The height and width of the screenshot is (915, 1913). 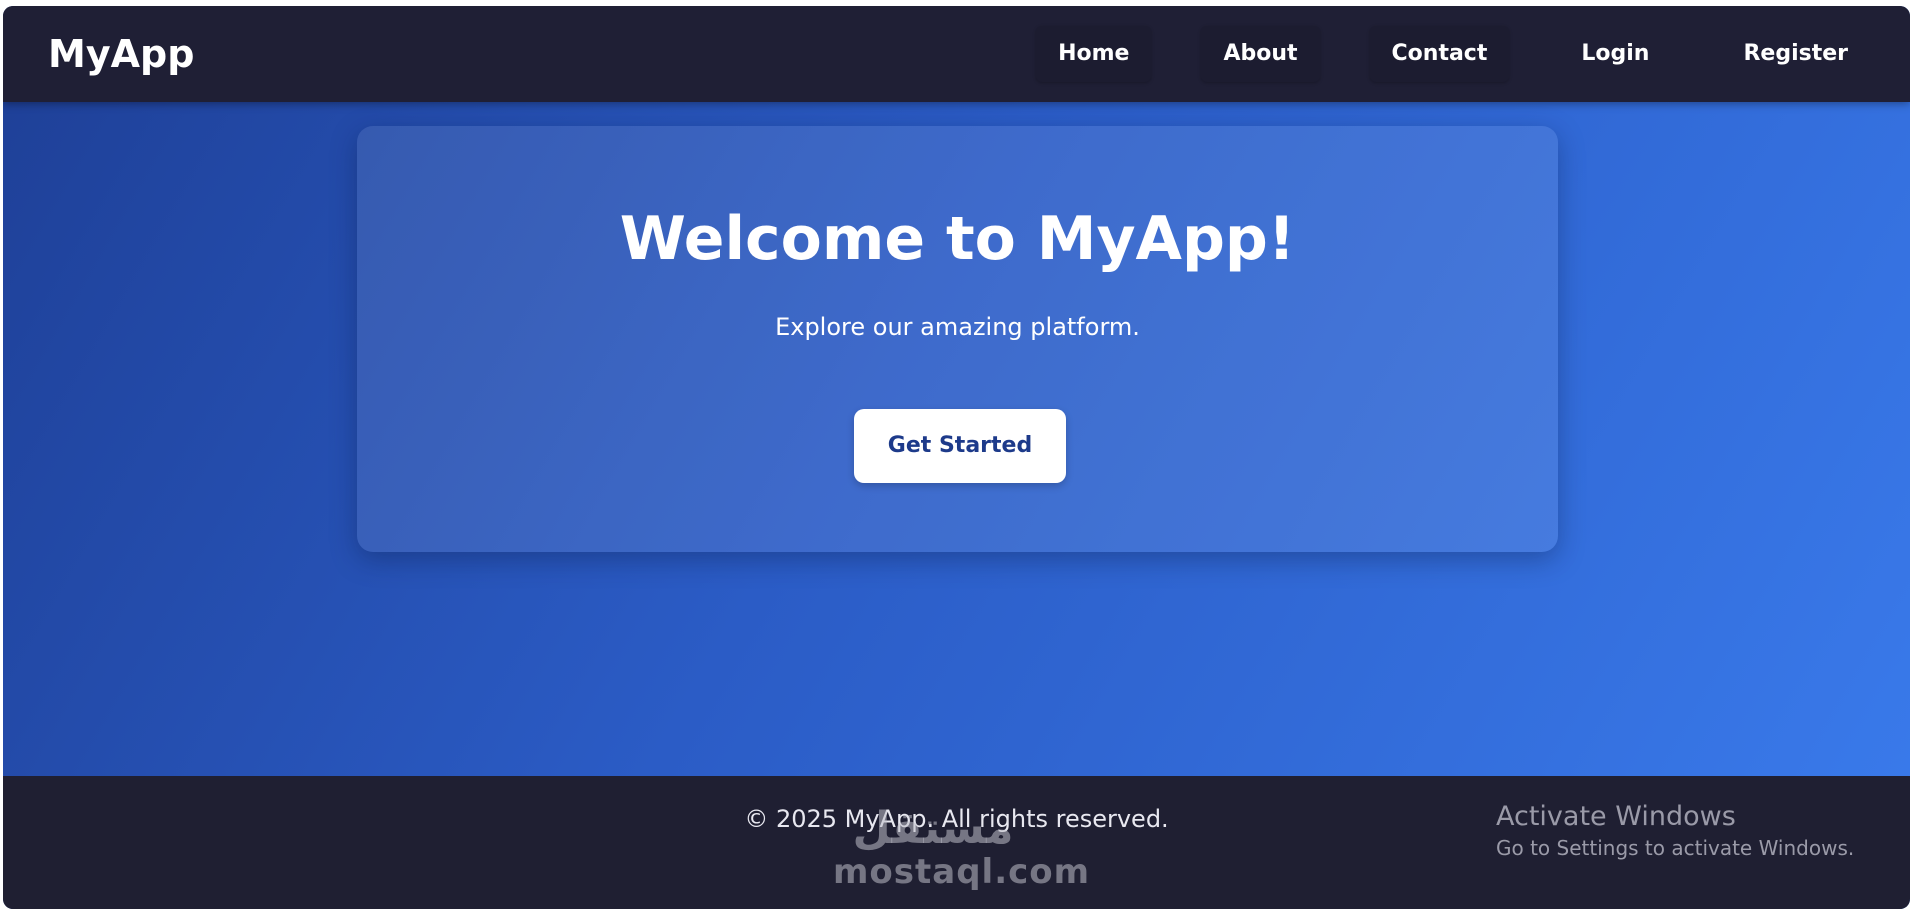 I want to click on watermark-logo: مستقل mostaql.com, so click(x=962, y=847).